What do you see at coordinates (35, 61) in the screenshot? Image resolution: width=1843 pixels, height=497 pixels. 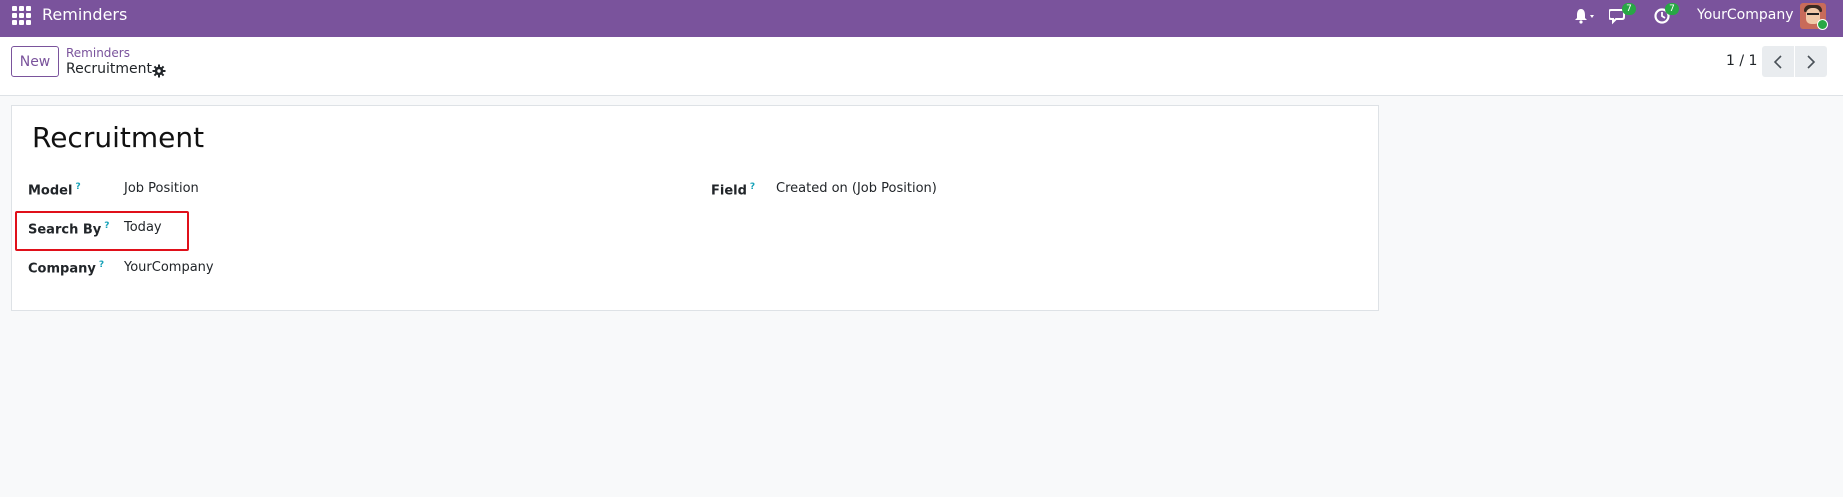 I see `new-button: New` at bounding box center [35, 61].